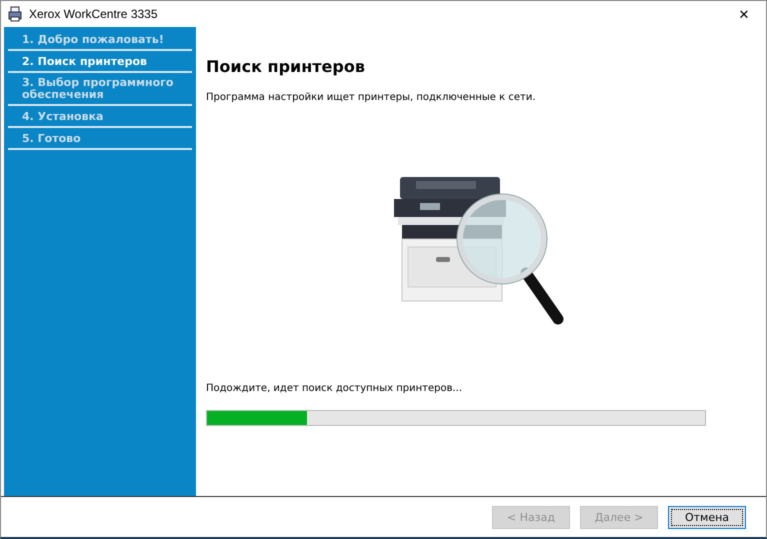 The image size is (767, 539). What do you see at coordinates (15, 14) in the screenshot?
I see `printer-app-icon` at bounding box center [15, 14].